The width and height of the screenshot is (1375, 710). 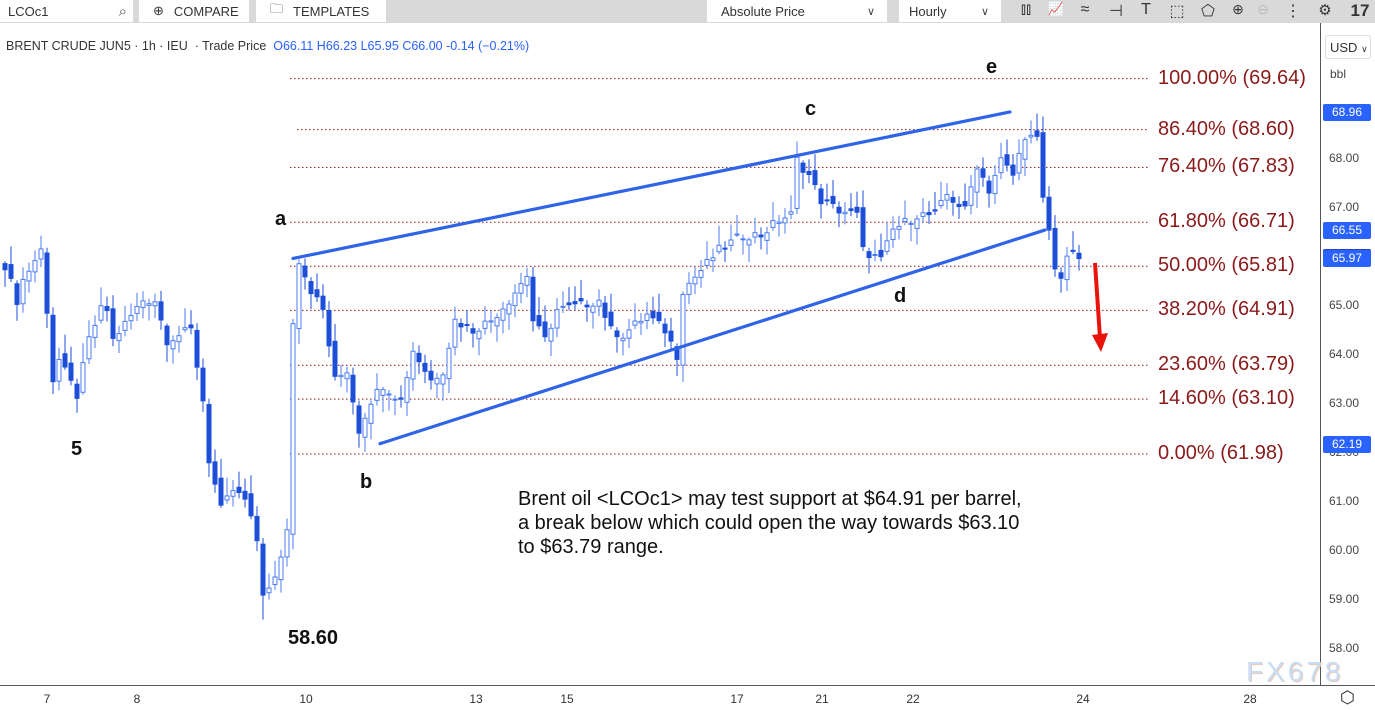 I want to click on indicator-icon: 📈, so click(x=1056, y=9).